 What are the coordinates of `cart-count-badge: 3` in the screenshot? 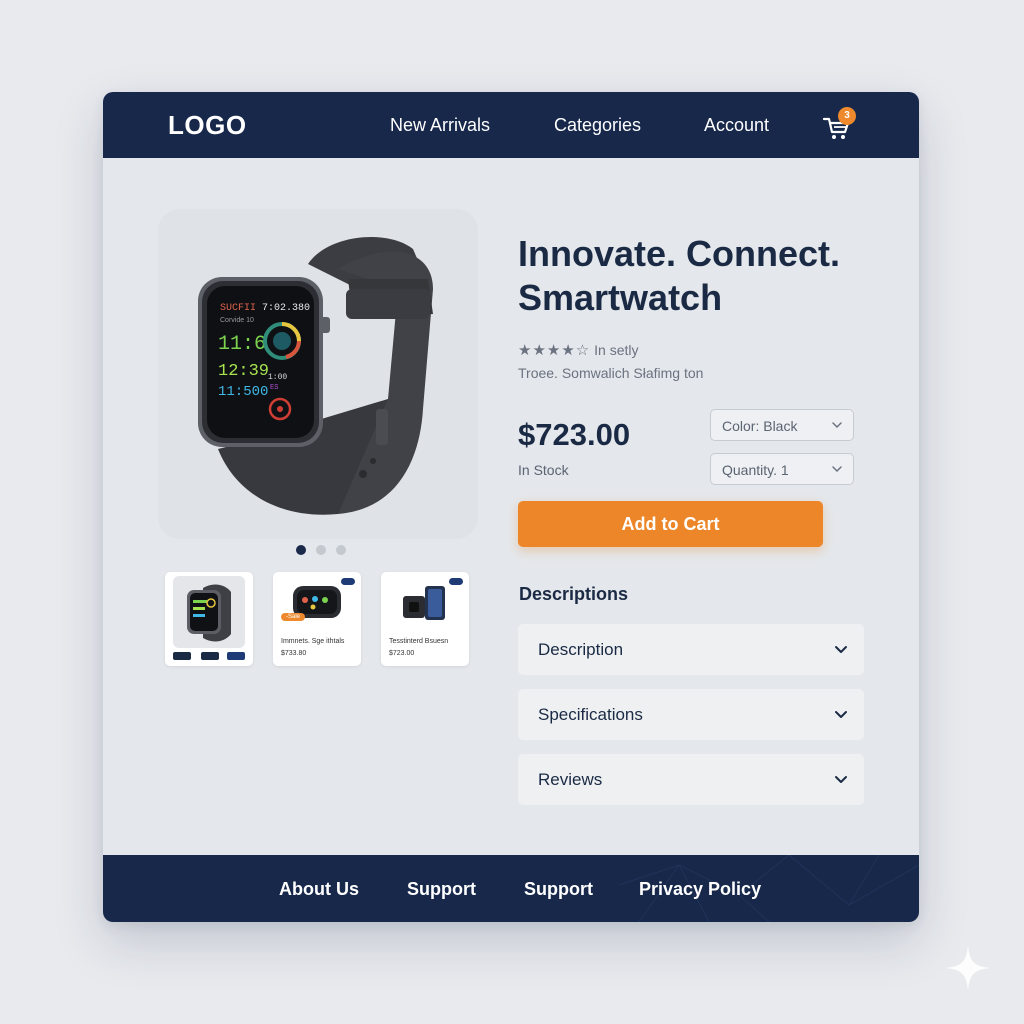 It's located at (847, 116).